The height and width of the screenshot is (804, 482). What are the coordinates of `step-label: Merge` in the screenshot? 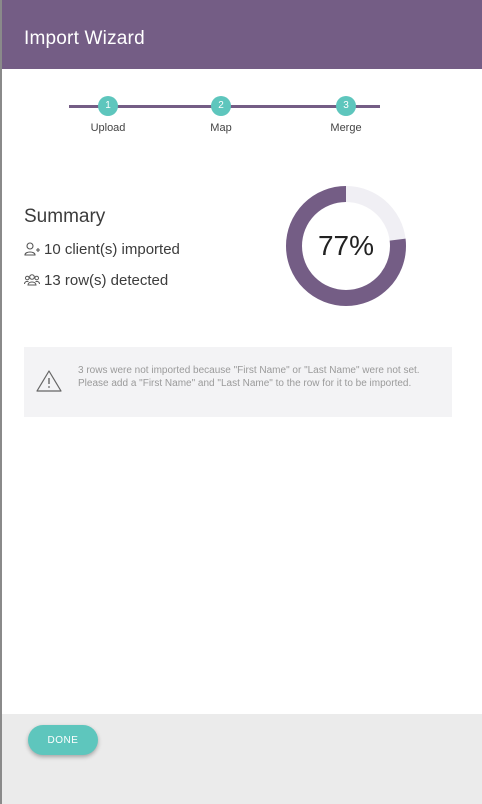 It's located at (346, 128).